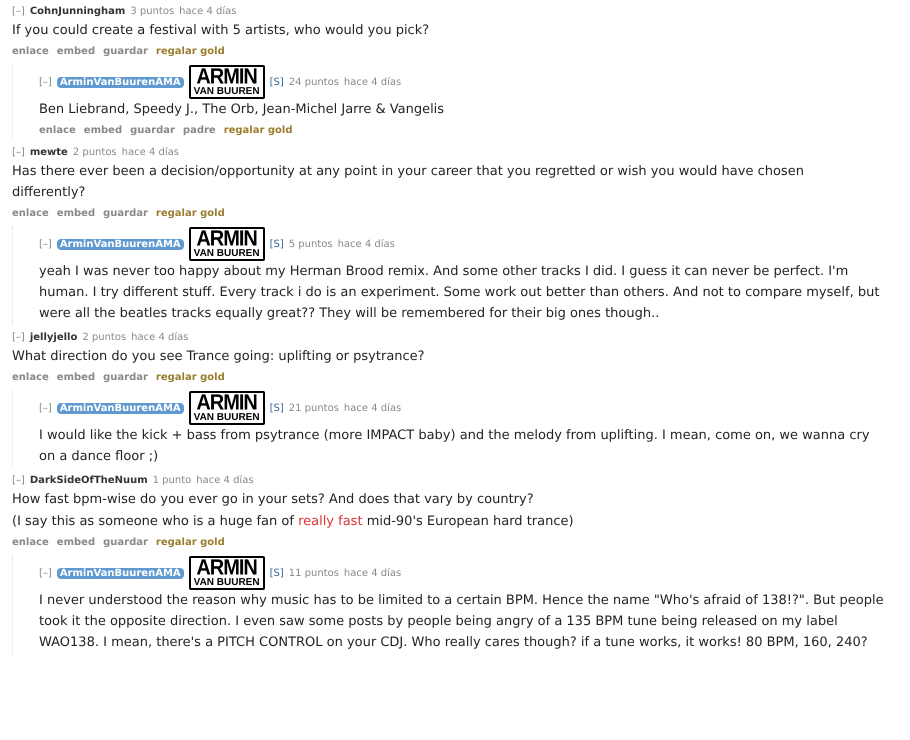  I want to click on username-link: mewte, so click(49, 152).